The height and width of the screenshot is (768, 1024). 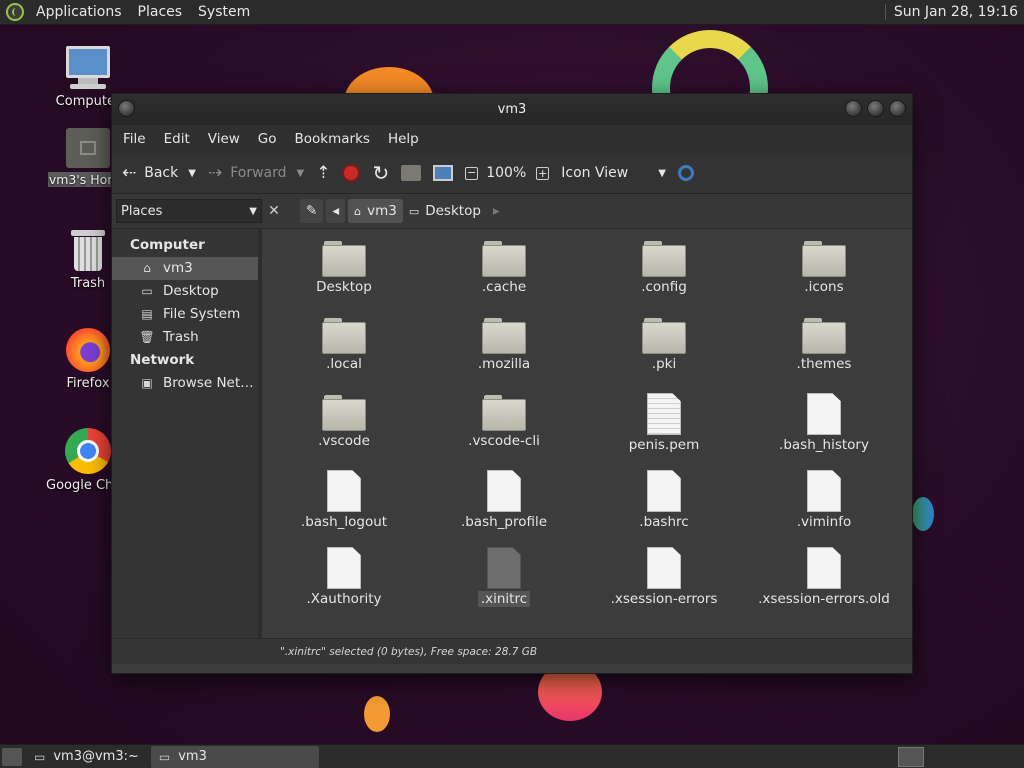 I want to click on back-button: ⇠ Back ▼, so click(x=159, y=173).